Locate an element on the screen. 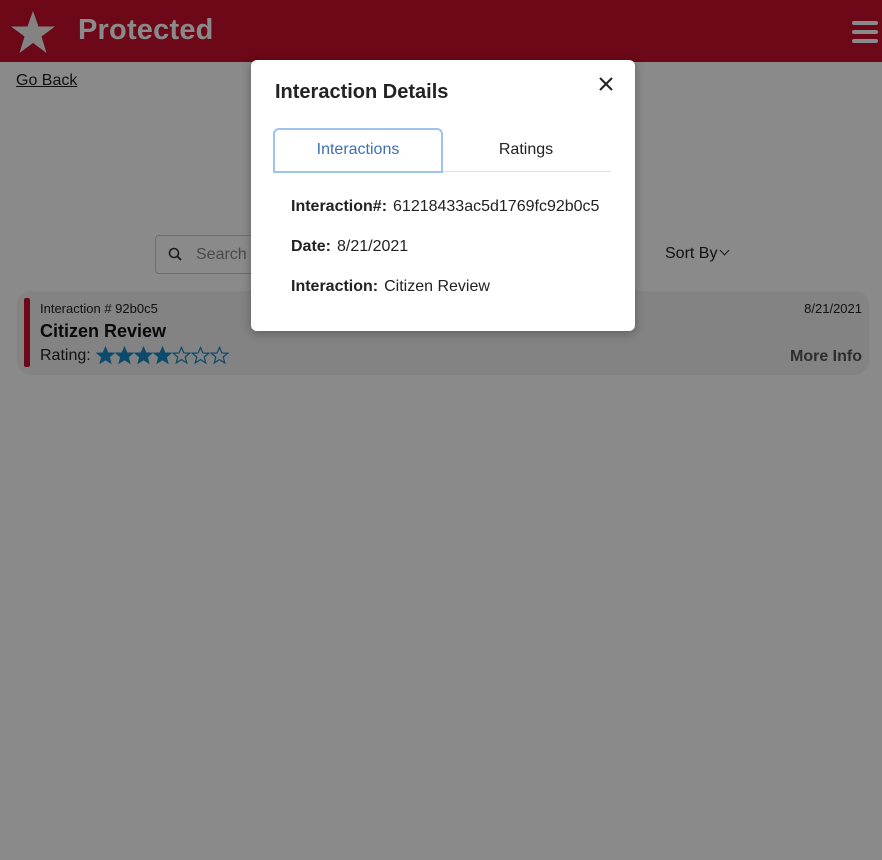  detail-value: 8/21/2021 is located at coordinates (373, 246).